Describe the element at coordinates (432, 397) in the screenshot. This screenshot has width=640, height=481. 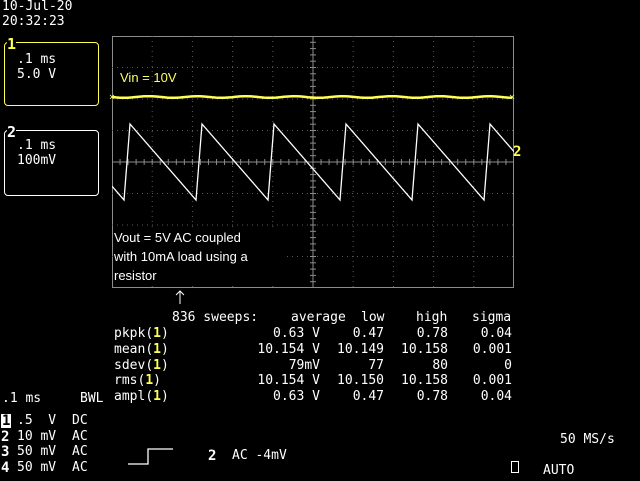
I see `stats-row-4-high: 0.78` at that location.